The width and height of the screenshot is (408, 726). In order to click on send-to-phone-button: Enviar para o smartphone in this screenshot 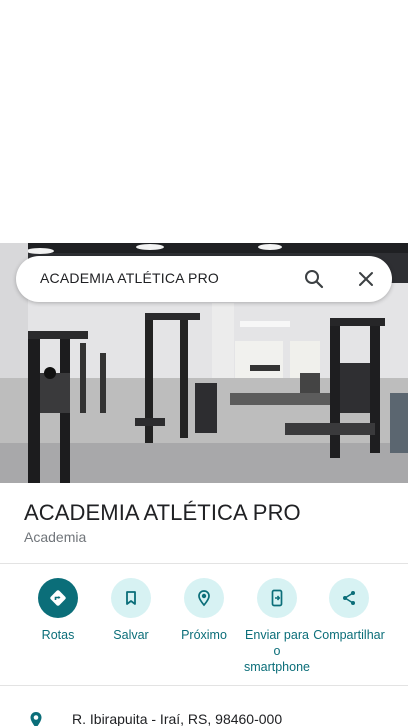, I will do `click(277, 626)`.